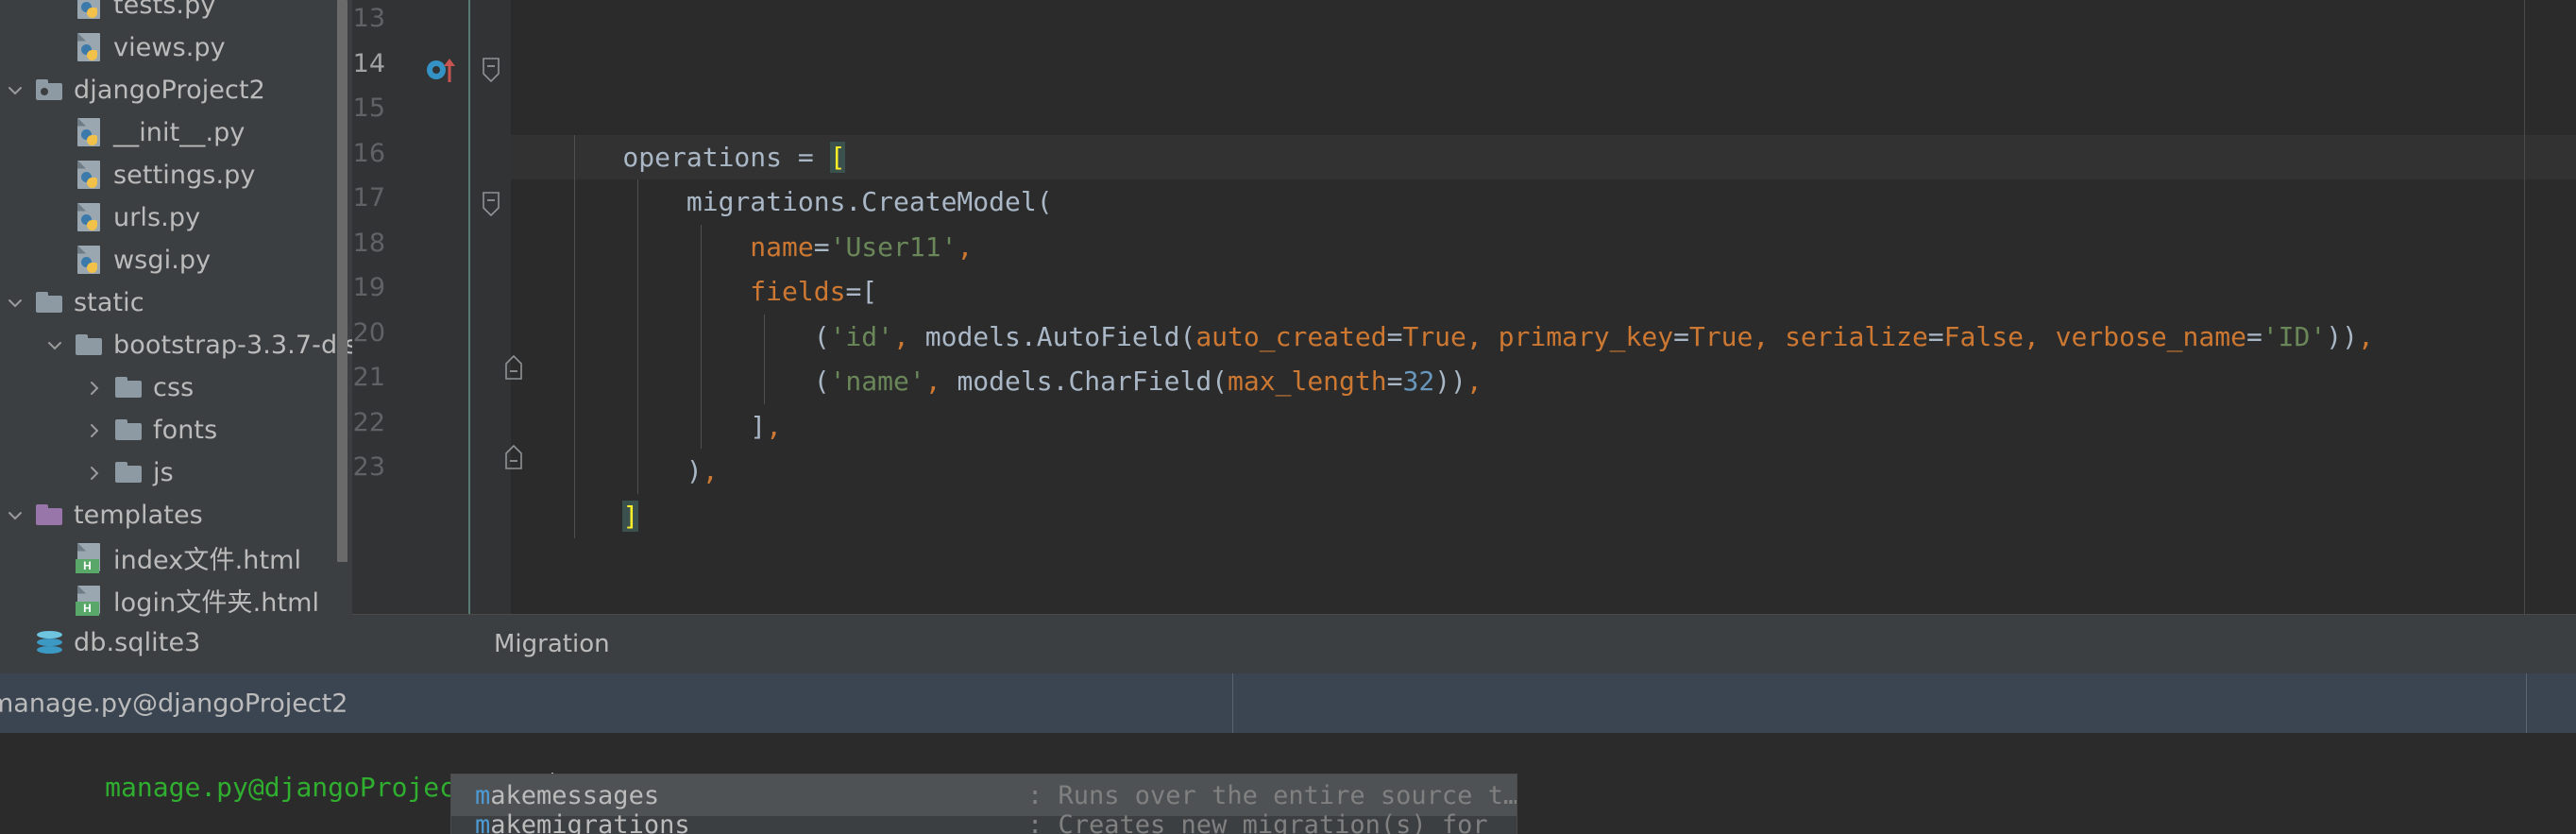 This screenshot has width=2576, height=834. What do you see at coordinates (806, 201) in the screenshot?
I see `code-token: migrations.CreateModel(` at bounding box center [806, 201].